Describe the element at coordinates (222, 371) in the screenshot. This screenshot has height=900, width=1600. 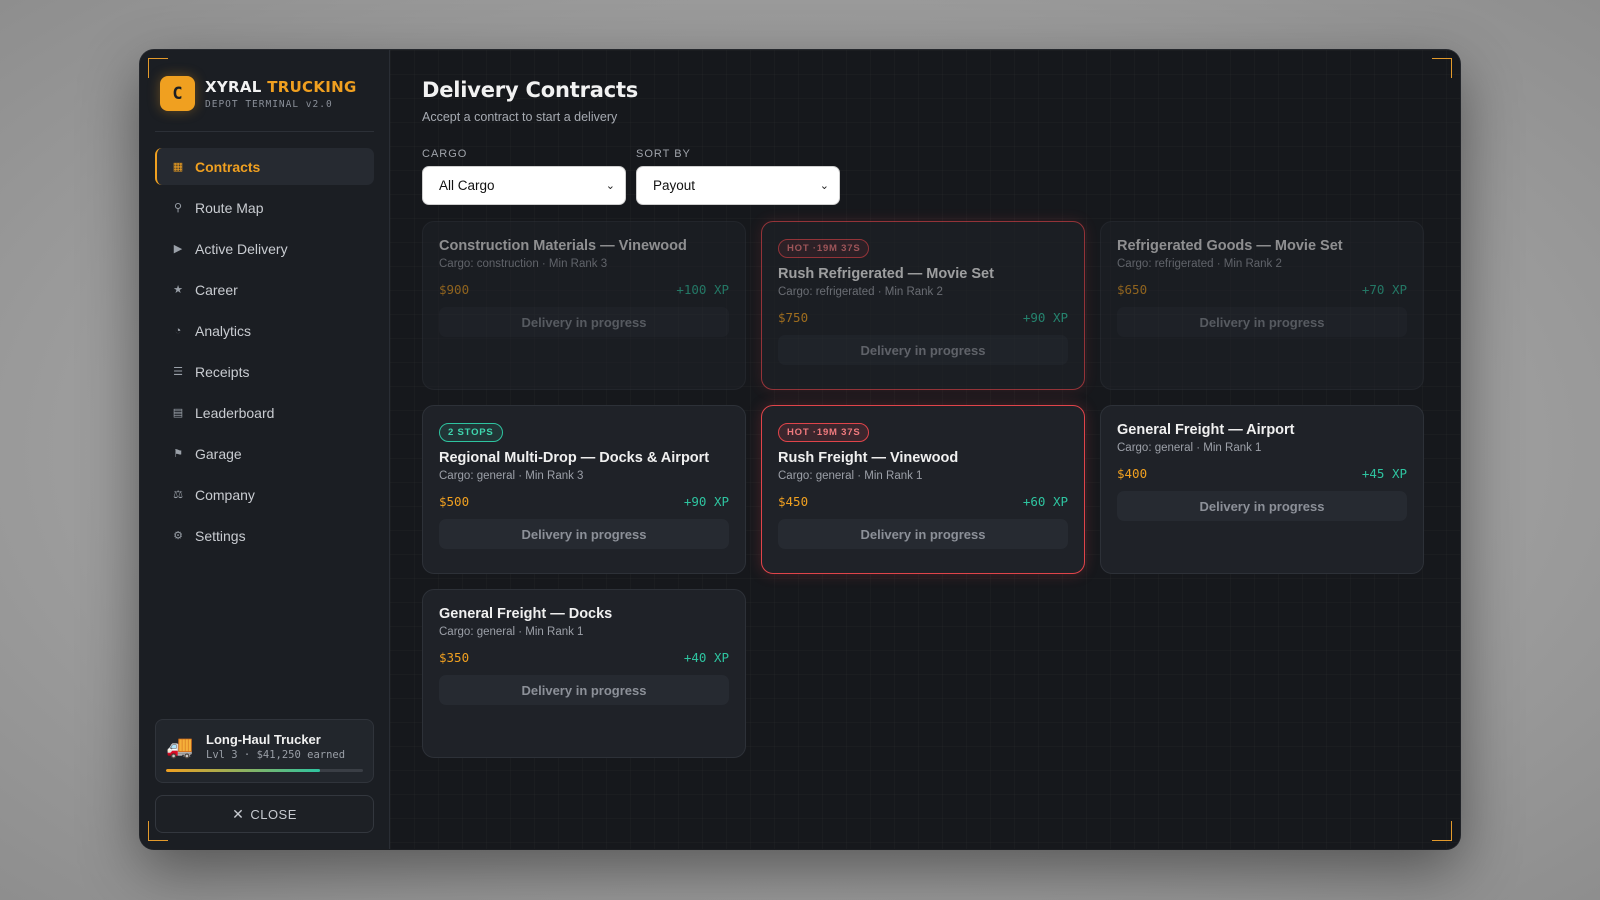
I see `sidebar-item-label: Receipts` at that location.